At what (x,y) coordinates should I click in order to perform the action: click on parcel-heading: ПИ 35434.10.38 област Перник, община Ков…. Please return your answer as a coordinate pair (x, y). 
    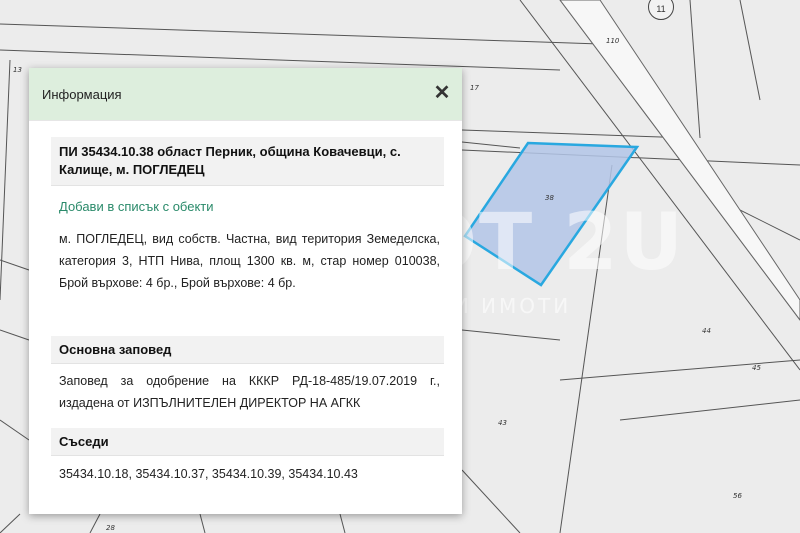
    Looking at the image, I should click on (247, 161).